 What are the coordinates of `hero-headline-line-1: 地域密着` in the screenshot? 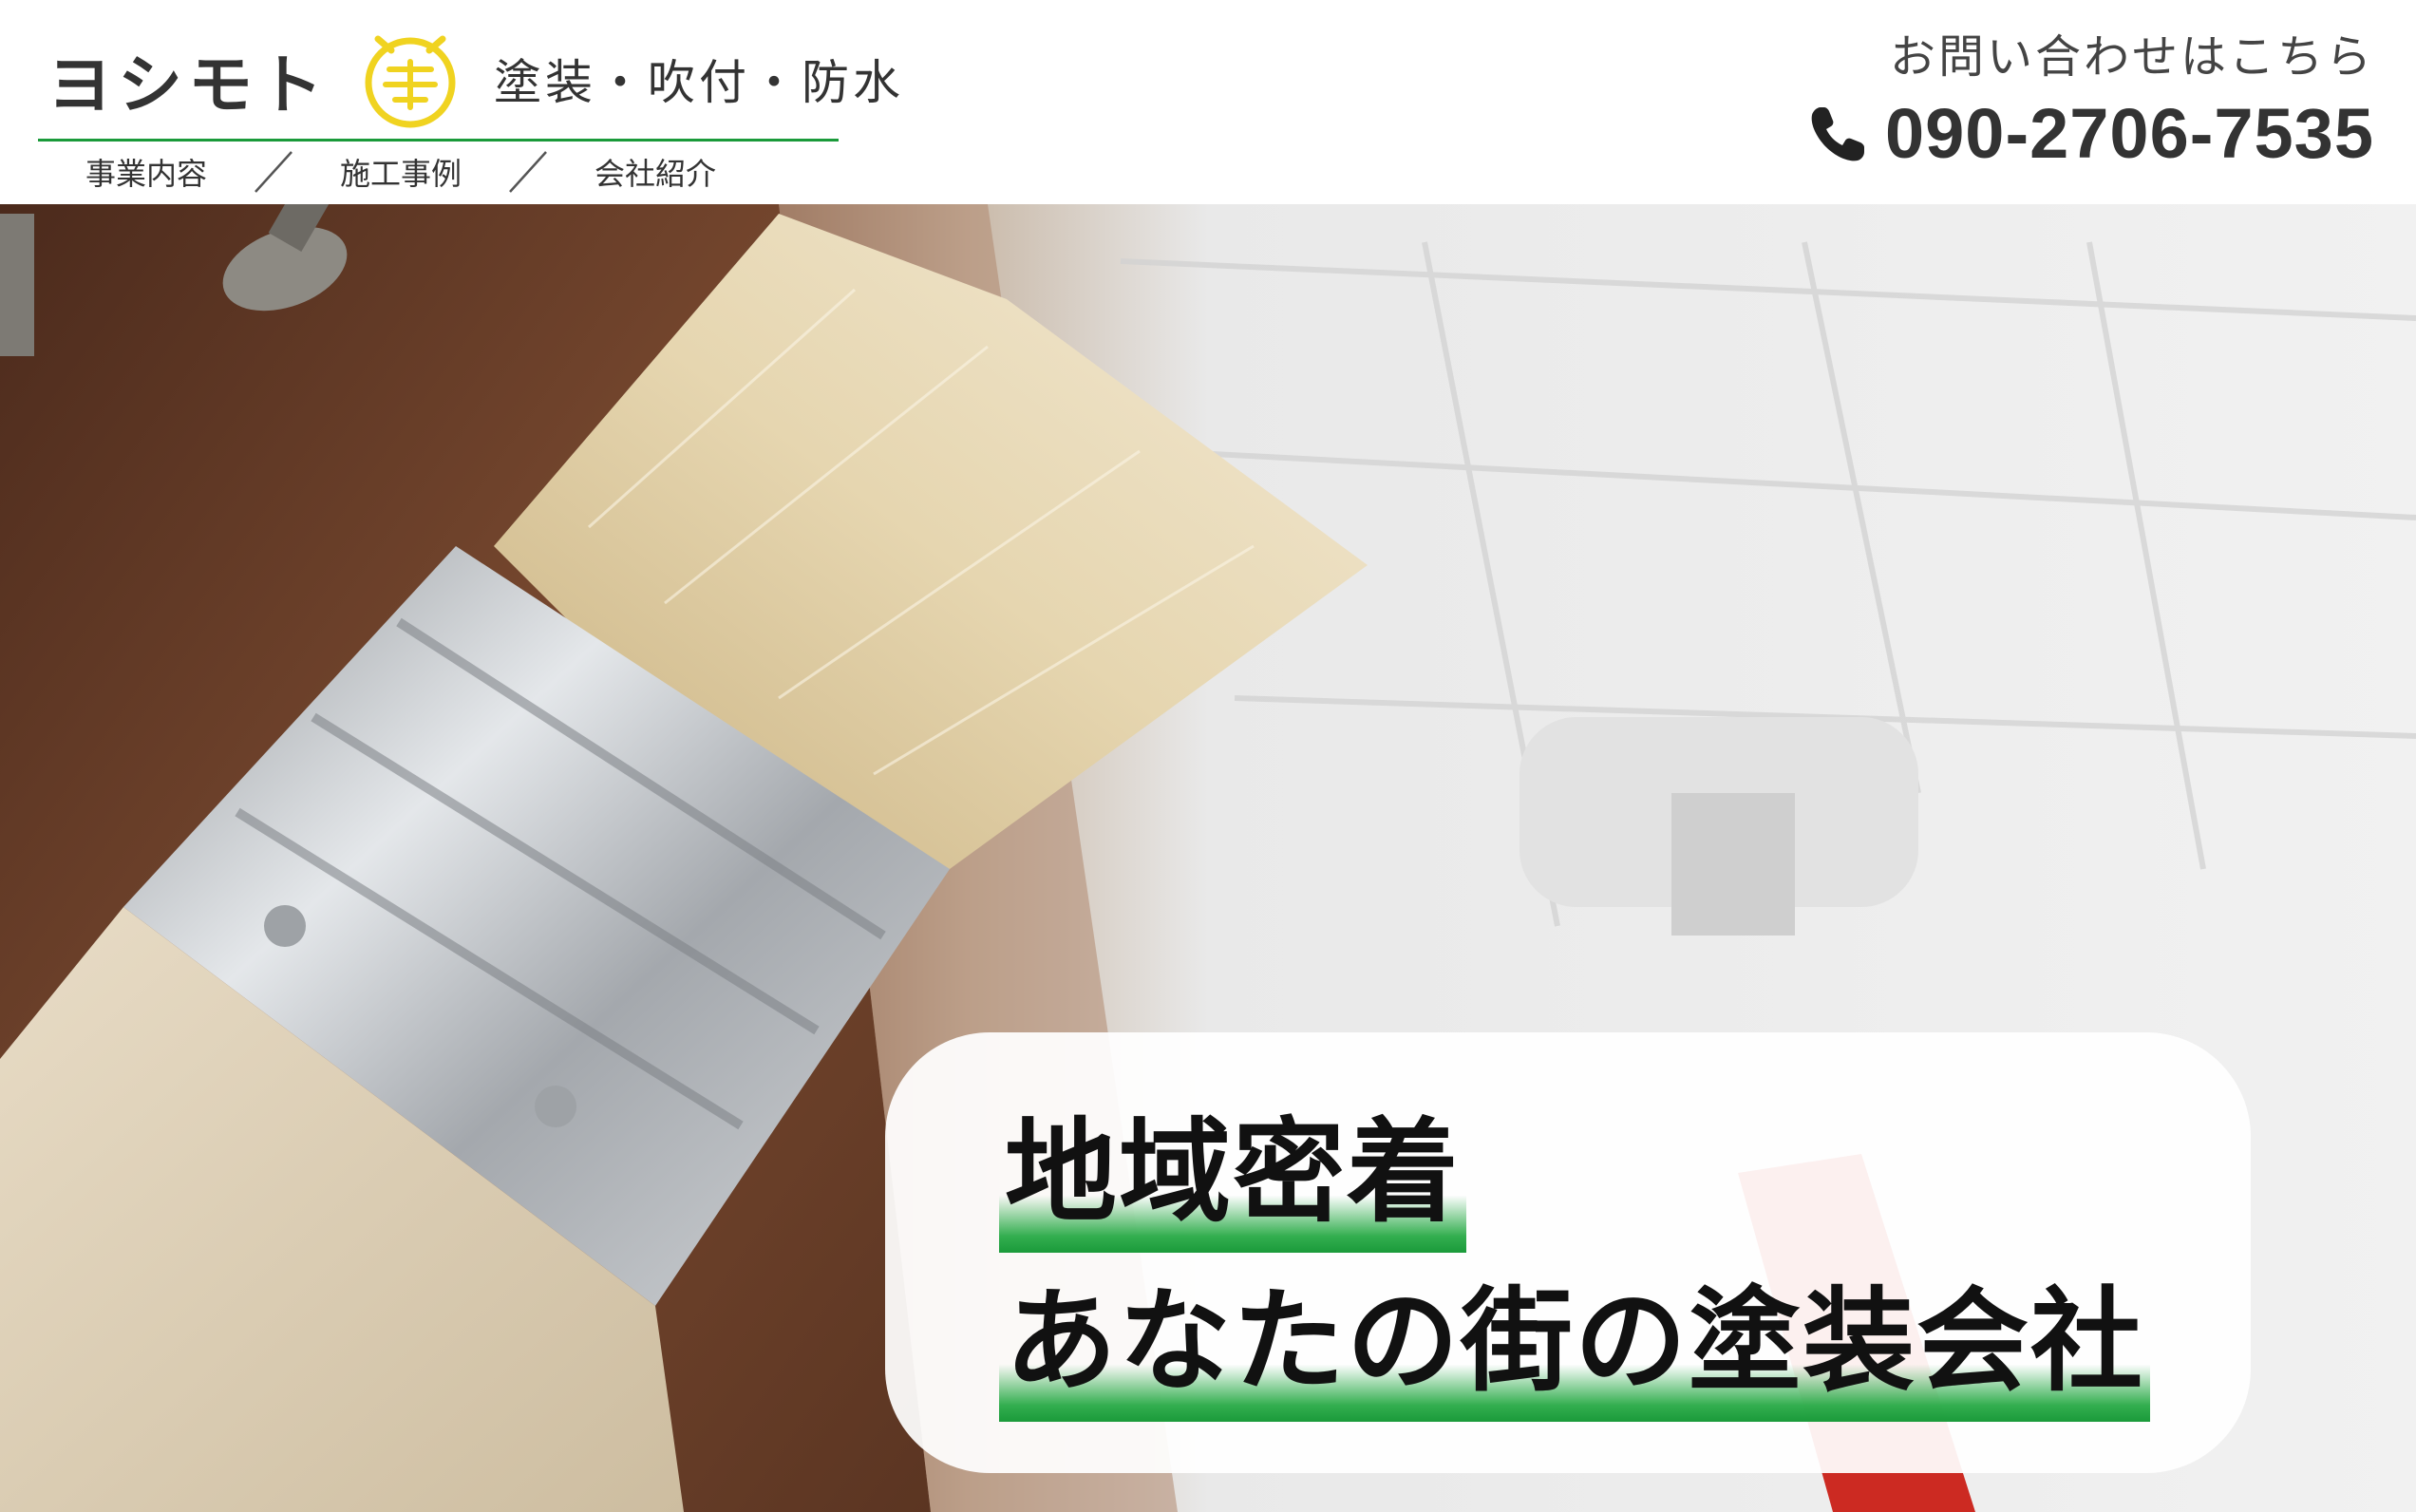 It's located at (1233, 1185).